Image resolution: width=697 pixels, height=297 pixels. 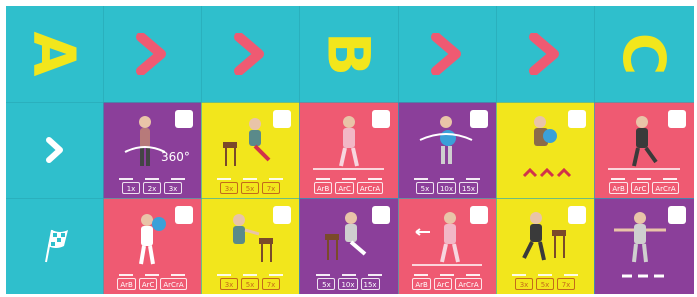 I want to click on repetition-counts: 1x 2x 3x, so click(x=152, y=188).